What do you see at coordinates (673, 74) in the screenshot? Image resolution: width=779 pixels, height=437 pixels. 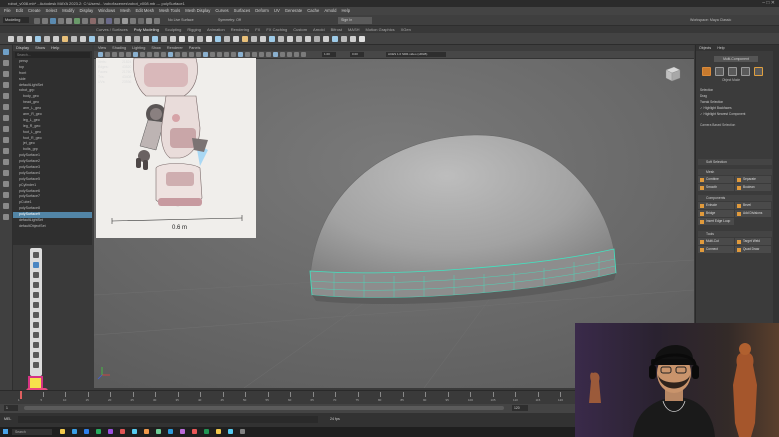 I see `view-cube` at bounding box center [673, 74].